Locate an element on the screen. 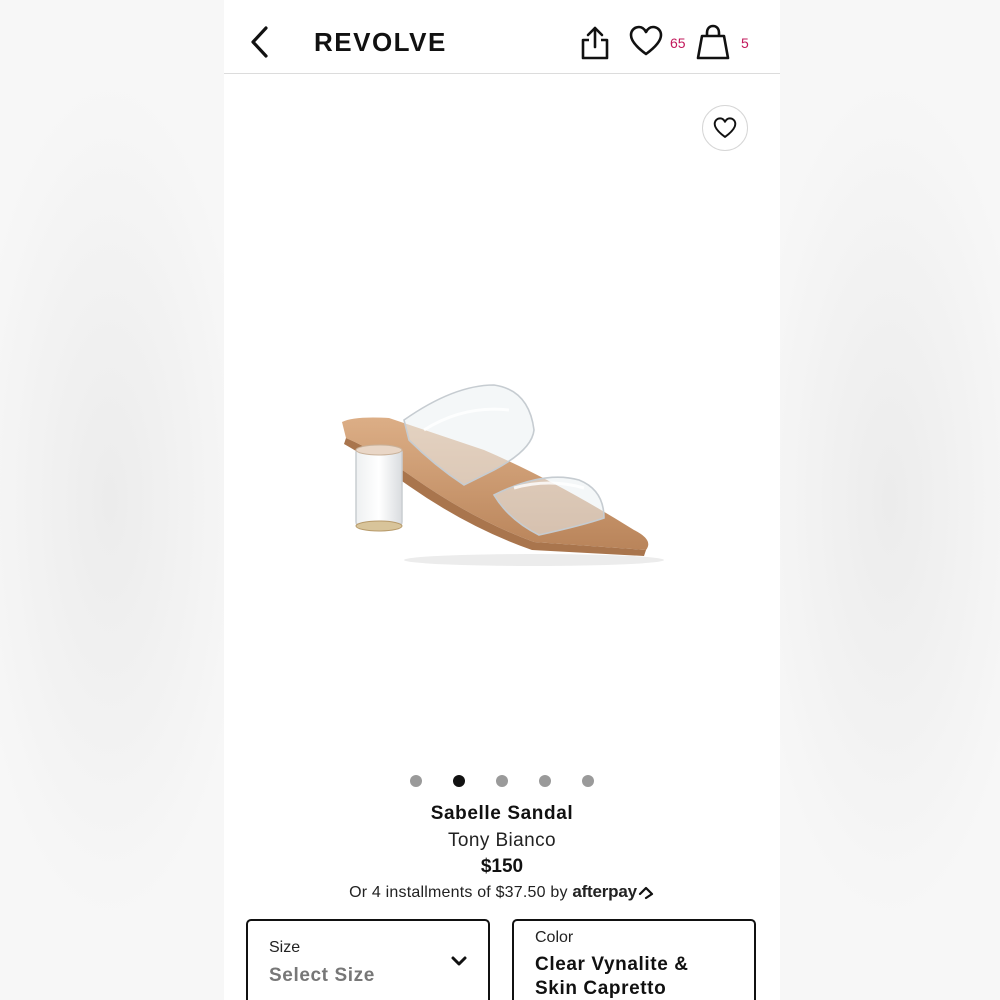 The height and width of the screenshot is (1000, 1000). back-button is located at coordinates (260, 42).